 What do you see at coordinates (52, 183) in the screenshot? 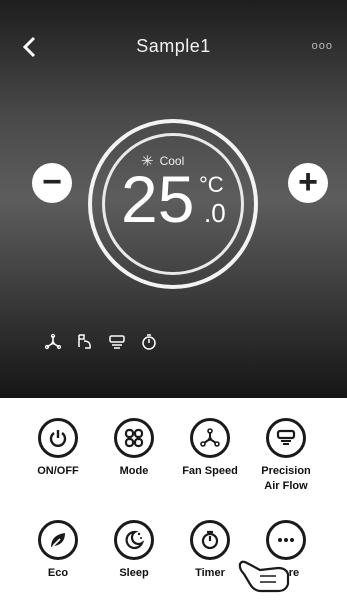
I see `decrease-temperature-button: −` at bounding box center [52, 183].